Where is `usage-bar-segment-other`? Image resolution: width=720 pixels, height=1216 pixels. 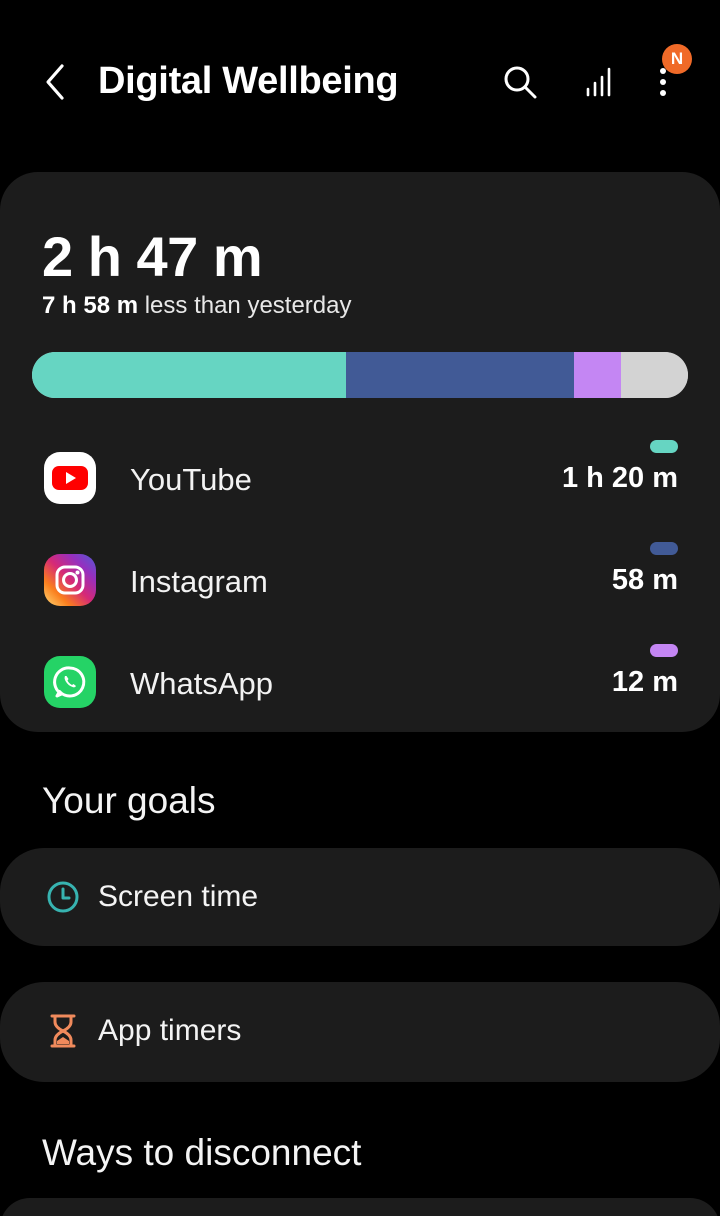
usage-bar-segment-other is located at coordinates (654, 375).